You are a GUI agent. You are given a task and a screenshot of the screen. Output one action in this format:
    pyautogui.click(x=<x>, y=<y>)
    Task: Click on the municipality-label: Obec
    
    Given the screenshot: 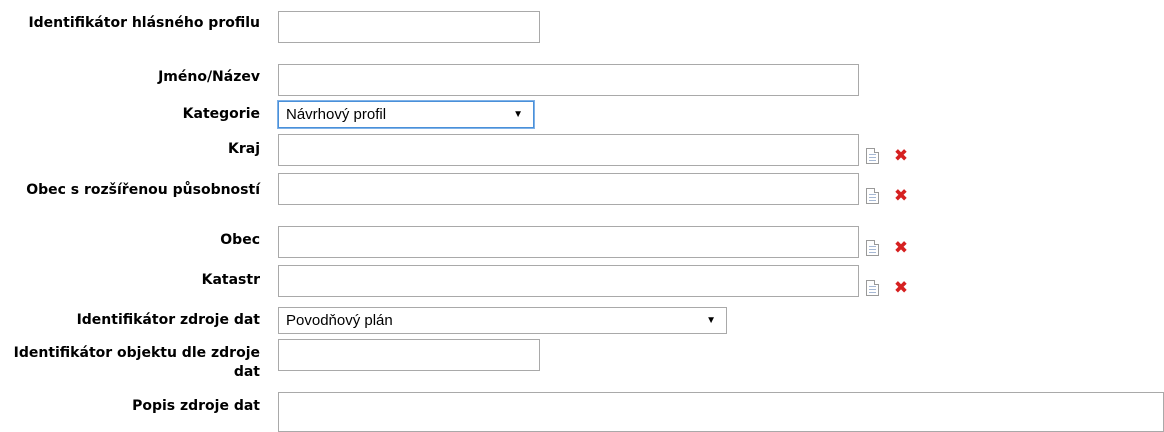 What is the action you would take?
    pyautogui.click(x=240, y=240)
    